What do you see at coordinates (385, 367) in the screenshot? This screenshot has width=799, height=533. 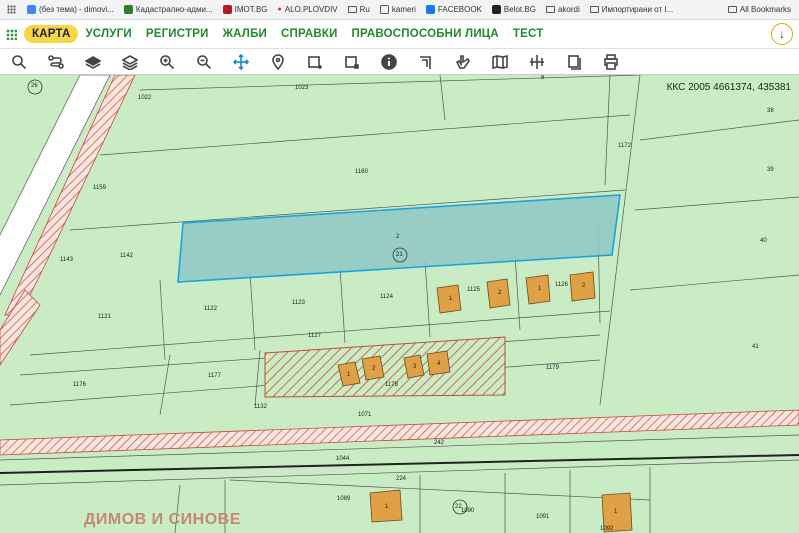 I see `hatched-zone` at bounding box center [385, 367].